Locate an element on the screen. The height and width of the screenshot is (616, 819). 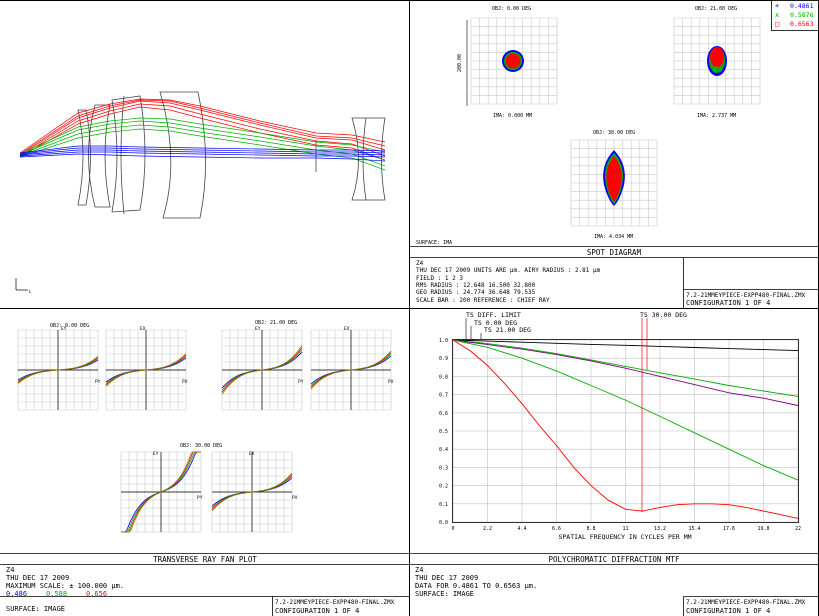
fan-file: 7.2-21MMEYPIECE-EXPP480-FINAL.ZMX is located at coordinates (335, 602).